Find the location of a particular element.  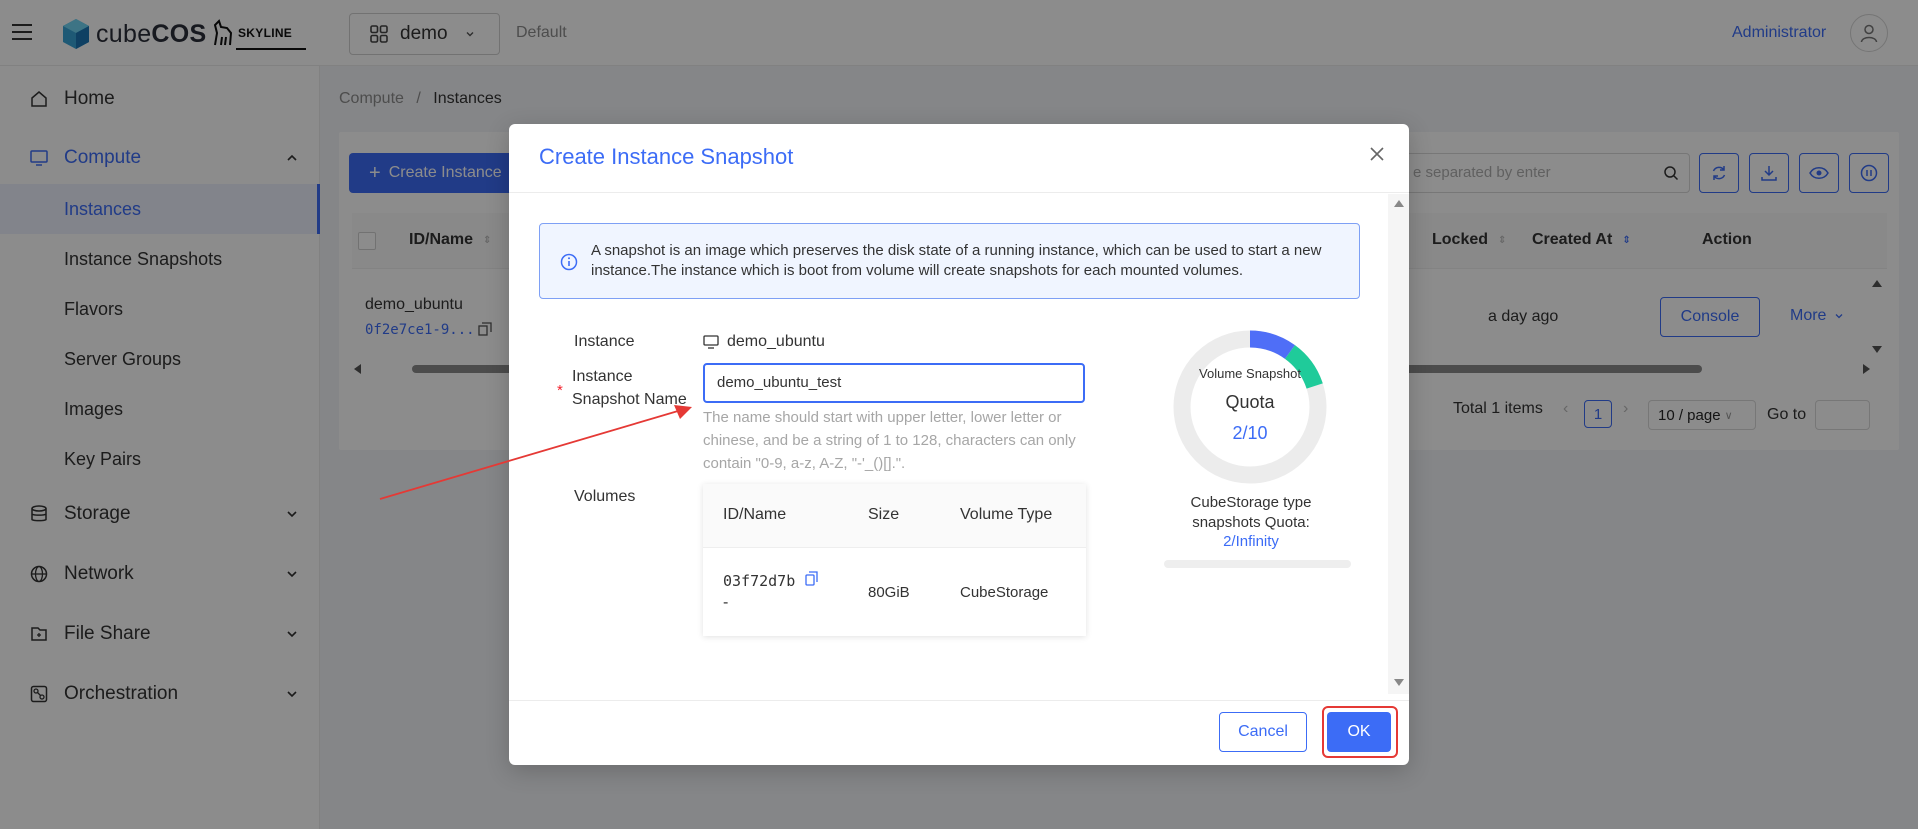

volumes-table-header: ID/Name Size Volume Type is located at coordinates (894, 516).